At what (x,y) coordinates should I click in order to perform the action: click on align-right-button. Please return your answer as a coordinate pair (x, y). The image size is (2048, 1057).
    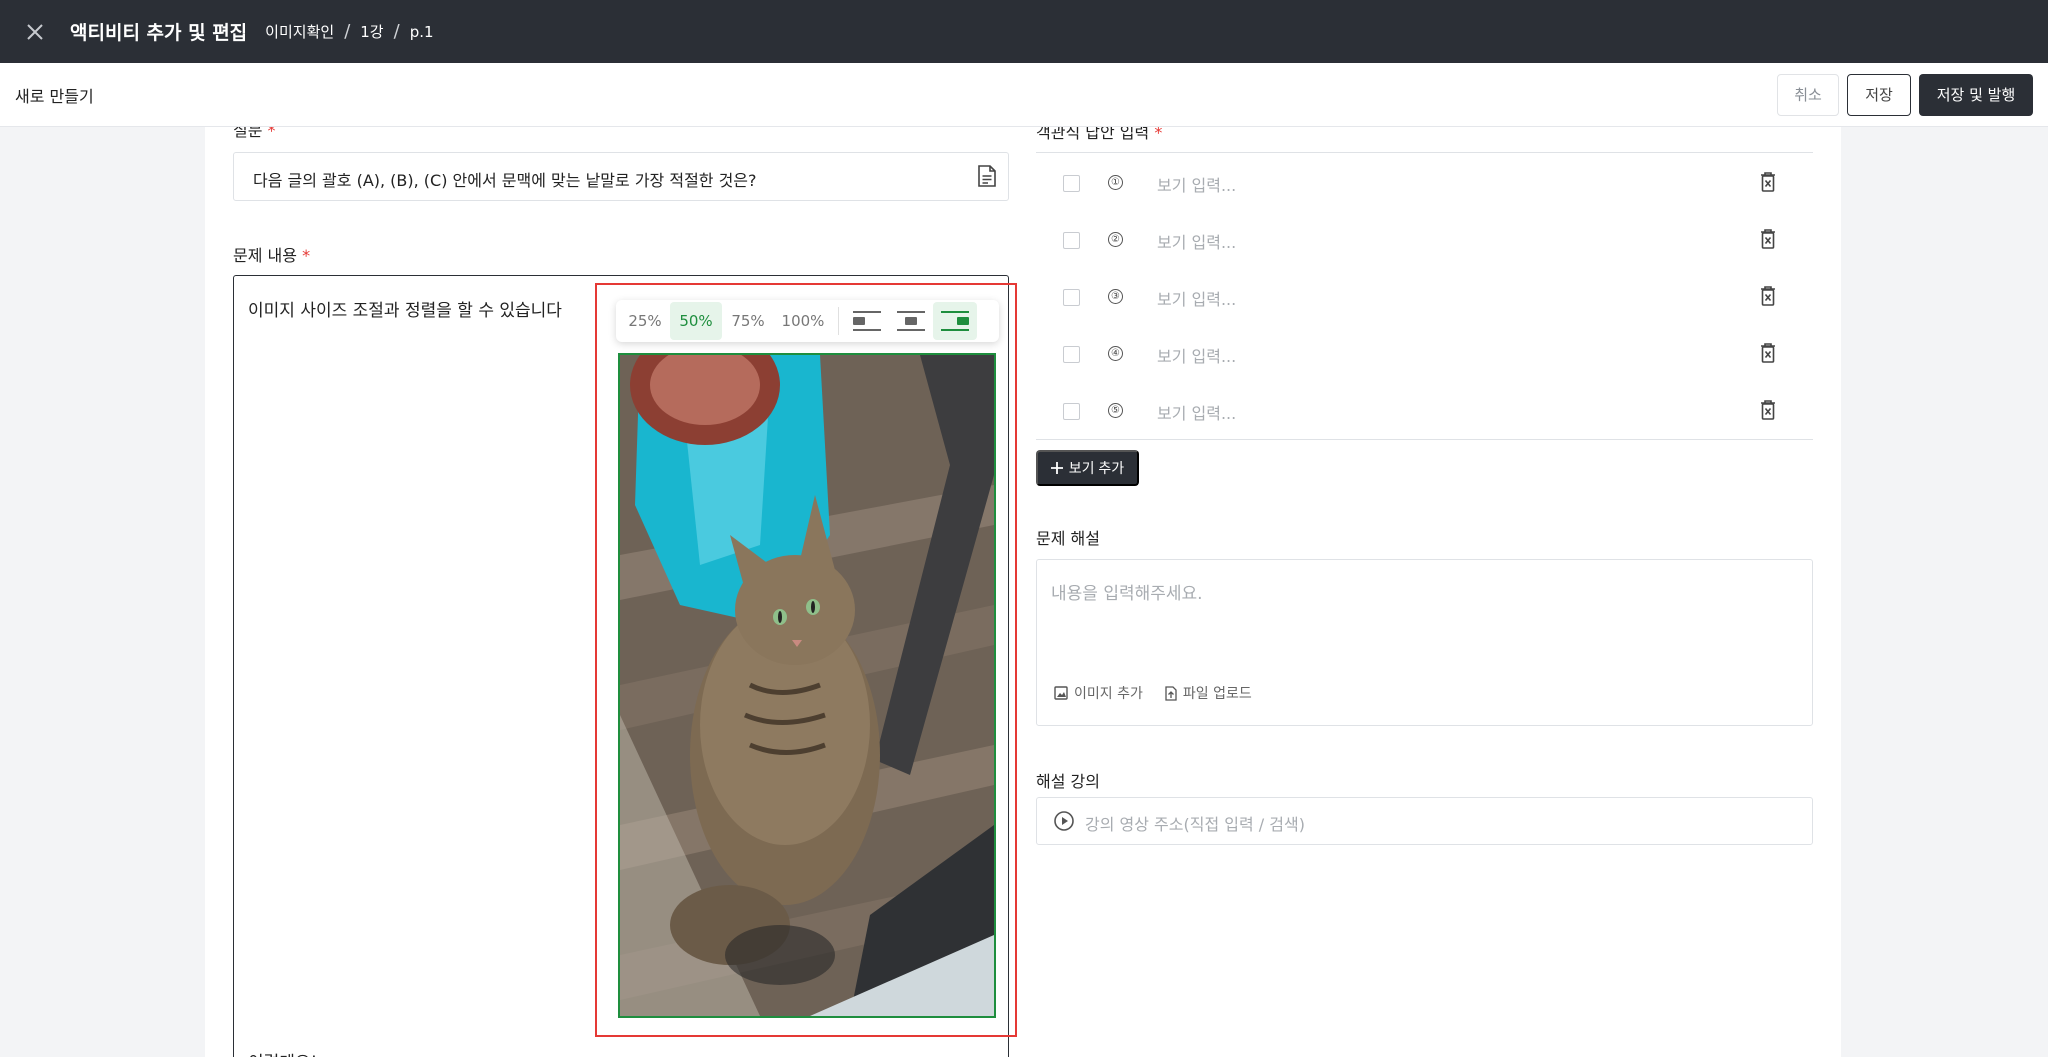
    Looking at the image, I should click on (955, 321).